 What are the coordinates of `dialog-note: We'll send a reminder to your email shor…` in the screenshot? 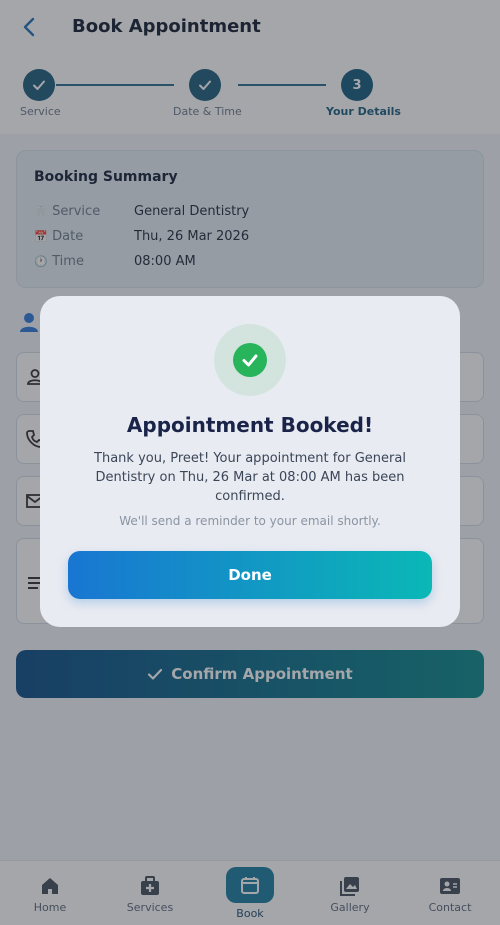 It's located at (250, 521).